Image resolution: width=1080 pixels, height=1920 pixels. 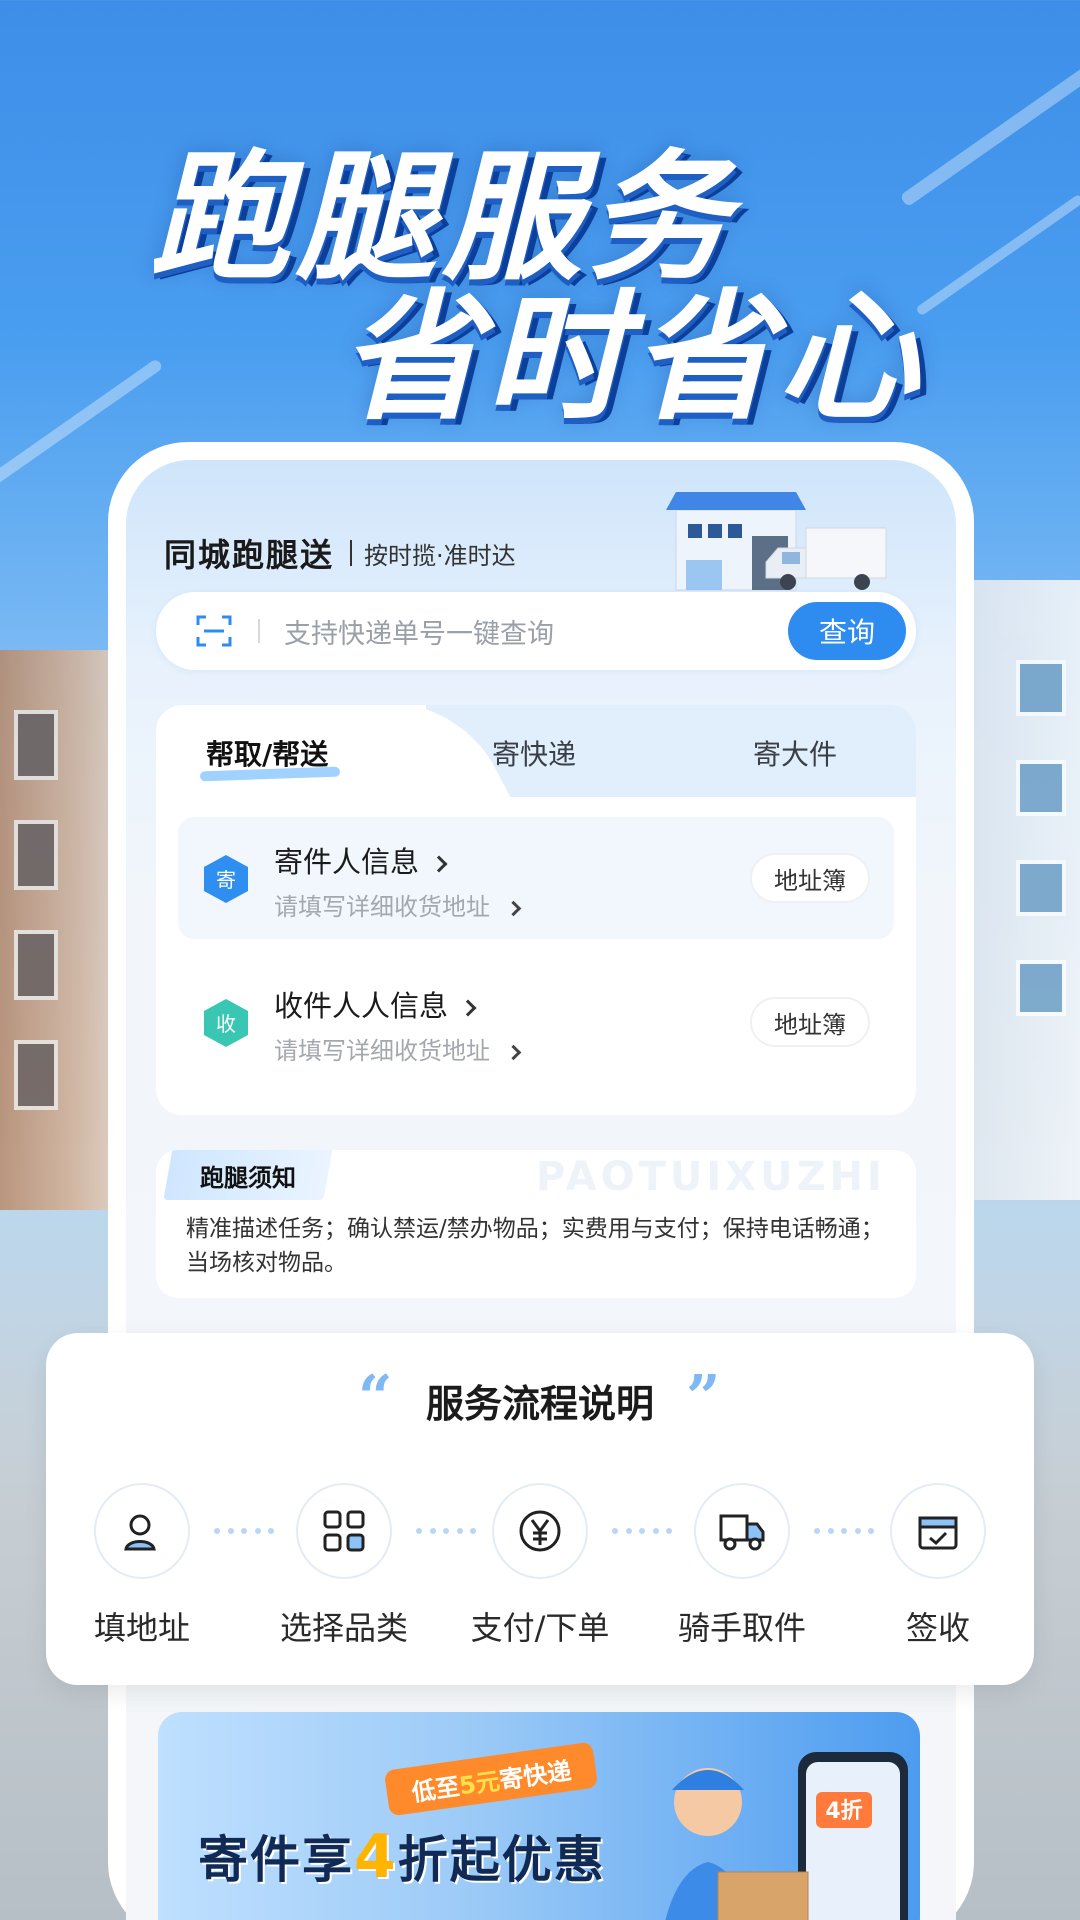 What do you see at coordinates (711, 1177) in the screenshot?
I see `notice-watermark: PAOTUIXUZHI` at bounding box center [711, 1177].